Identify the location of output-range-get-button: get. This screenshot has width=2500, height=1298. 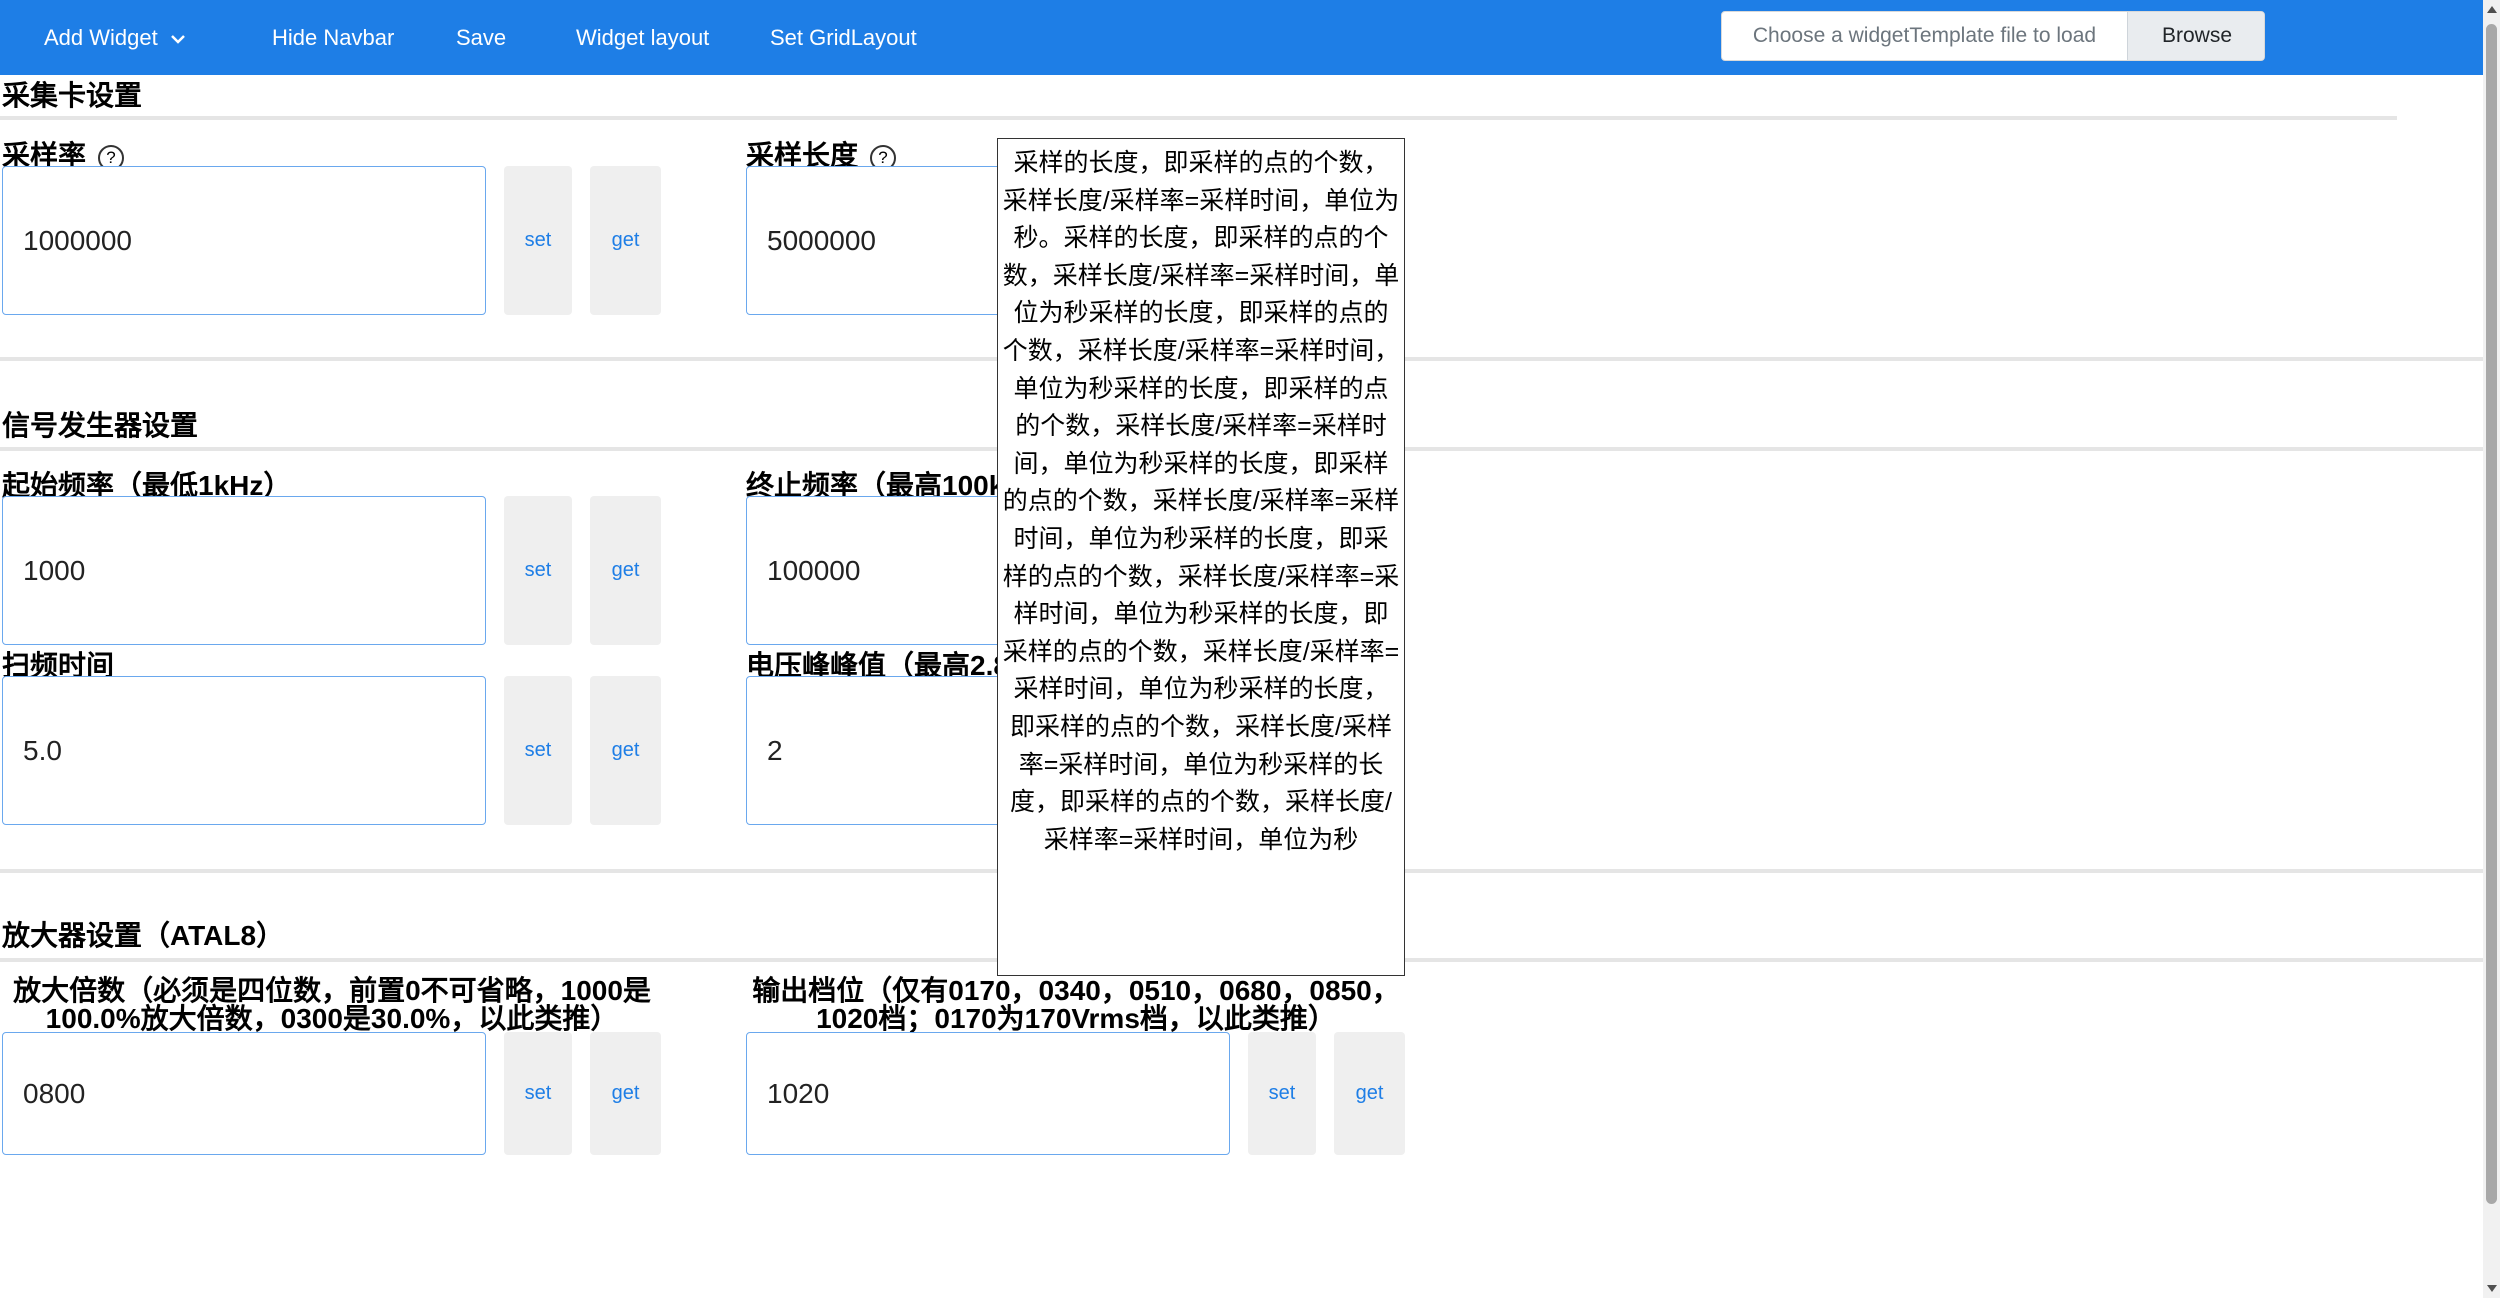
(1369, 1093).